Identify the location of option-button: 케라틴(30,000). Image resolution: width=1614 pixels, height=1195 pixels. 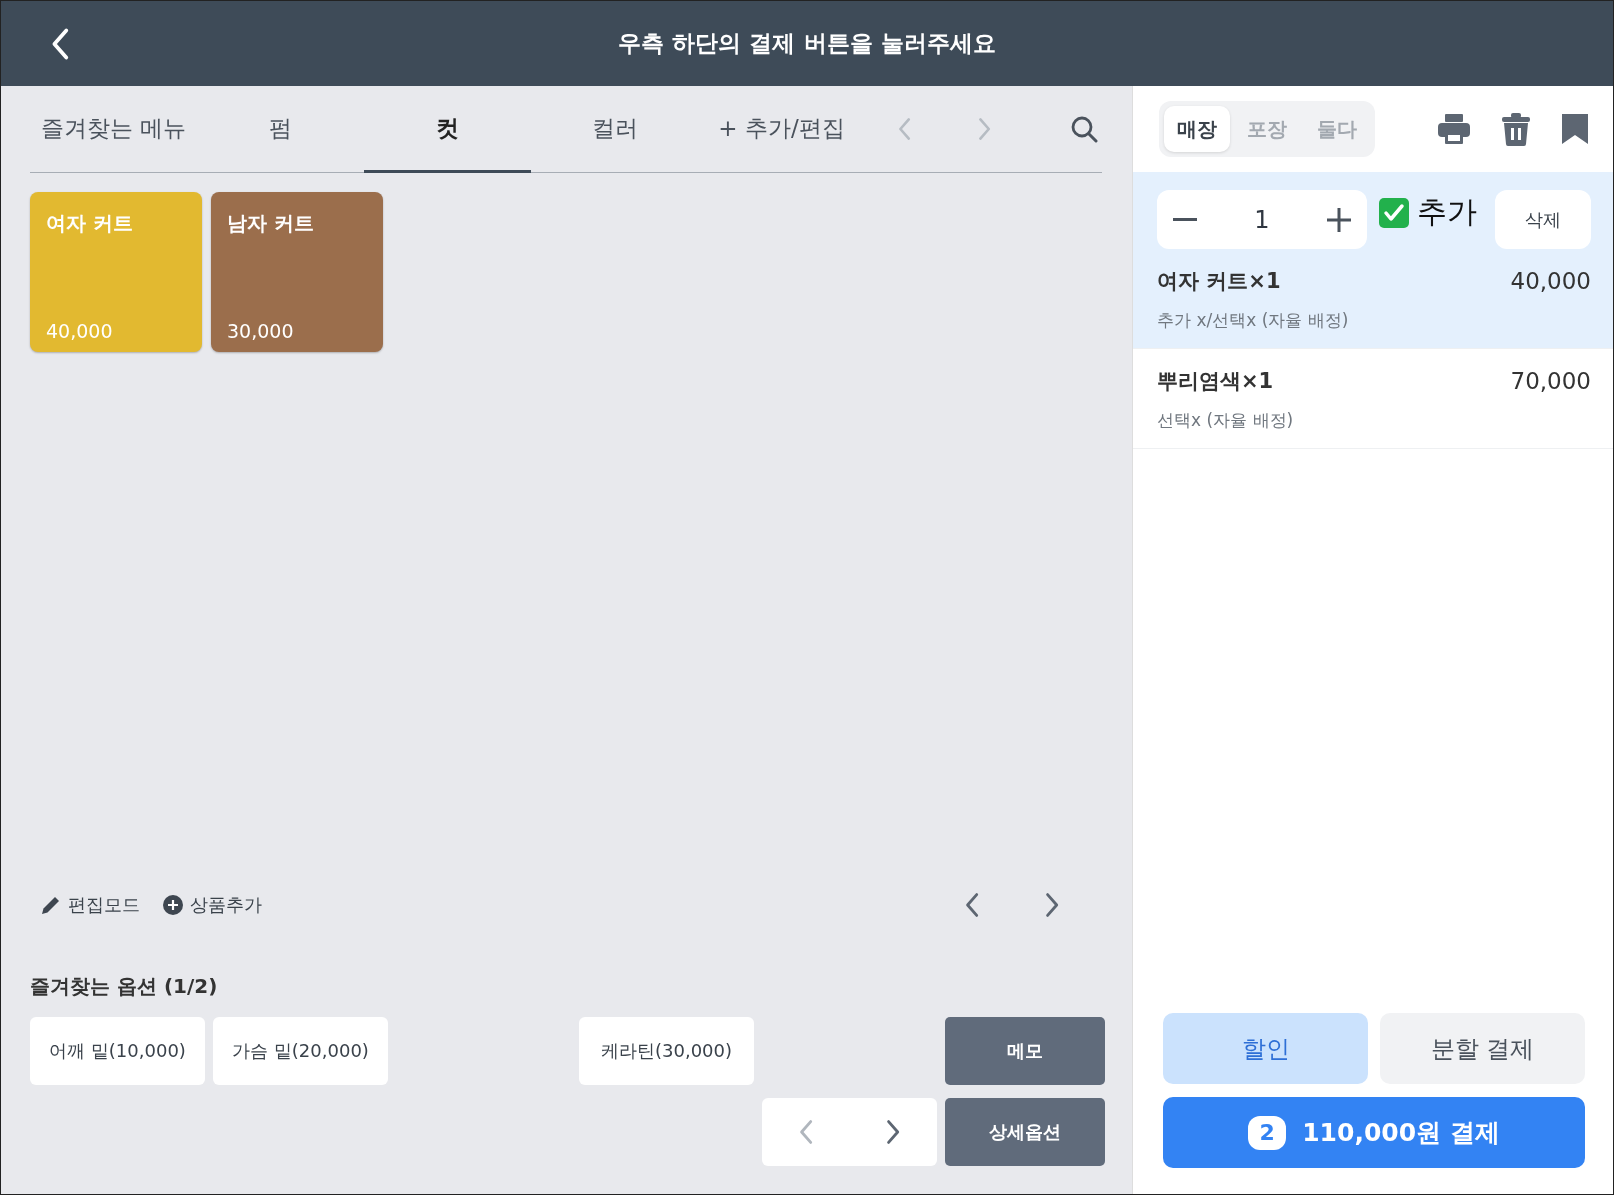
(666, 1051).